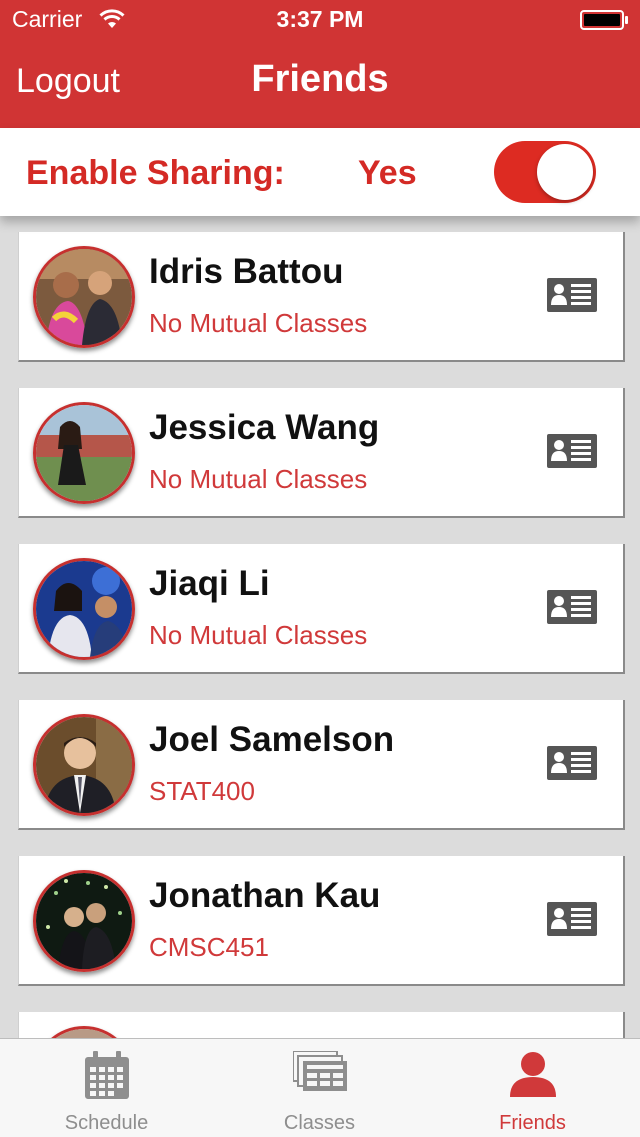  I want to click on friend-mutual-classes: CMSC451, so click(209, 947).